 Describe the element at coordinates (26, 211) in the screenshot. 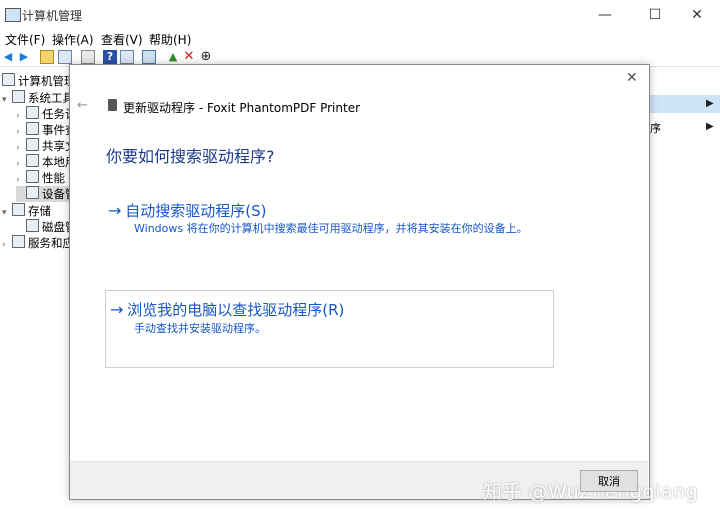

I see `tree-item-storage: ▾ 存储` at that location.